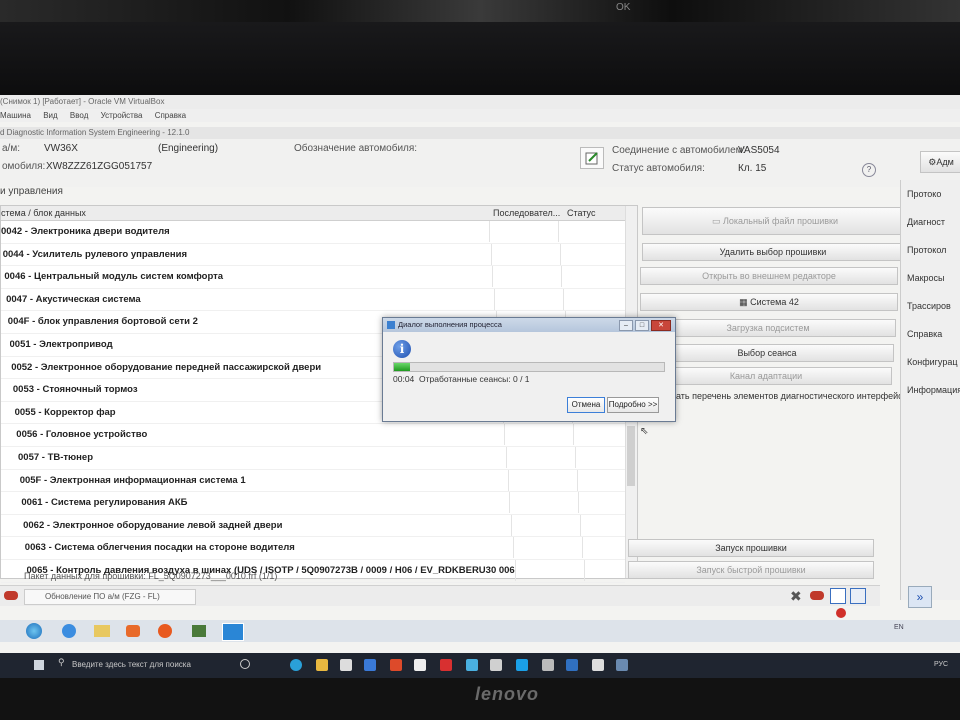 The image size is (960, 720). I want to click on scrollbar-thumb, so click(631, 456).